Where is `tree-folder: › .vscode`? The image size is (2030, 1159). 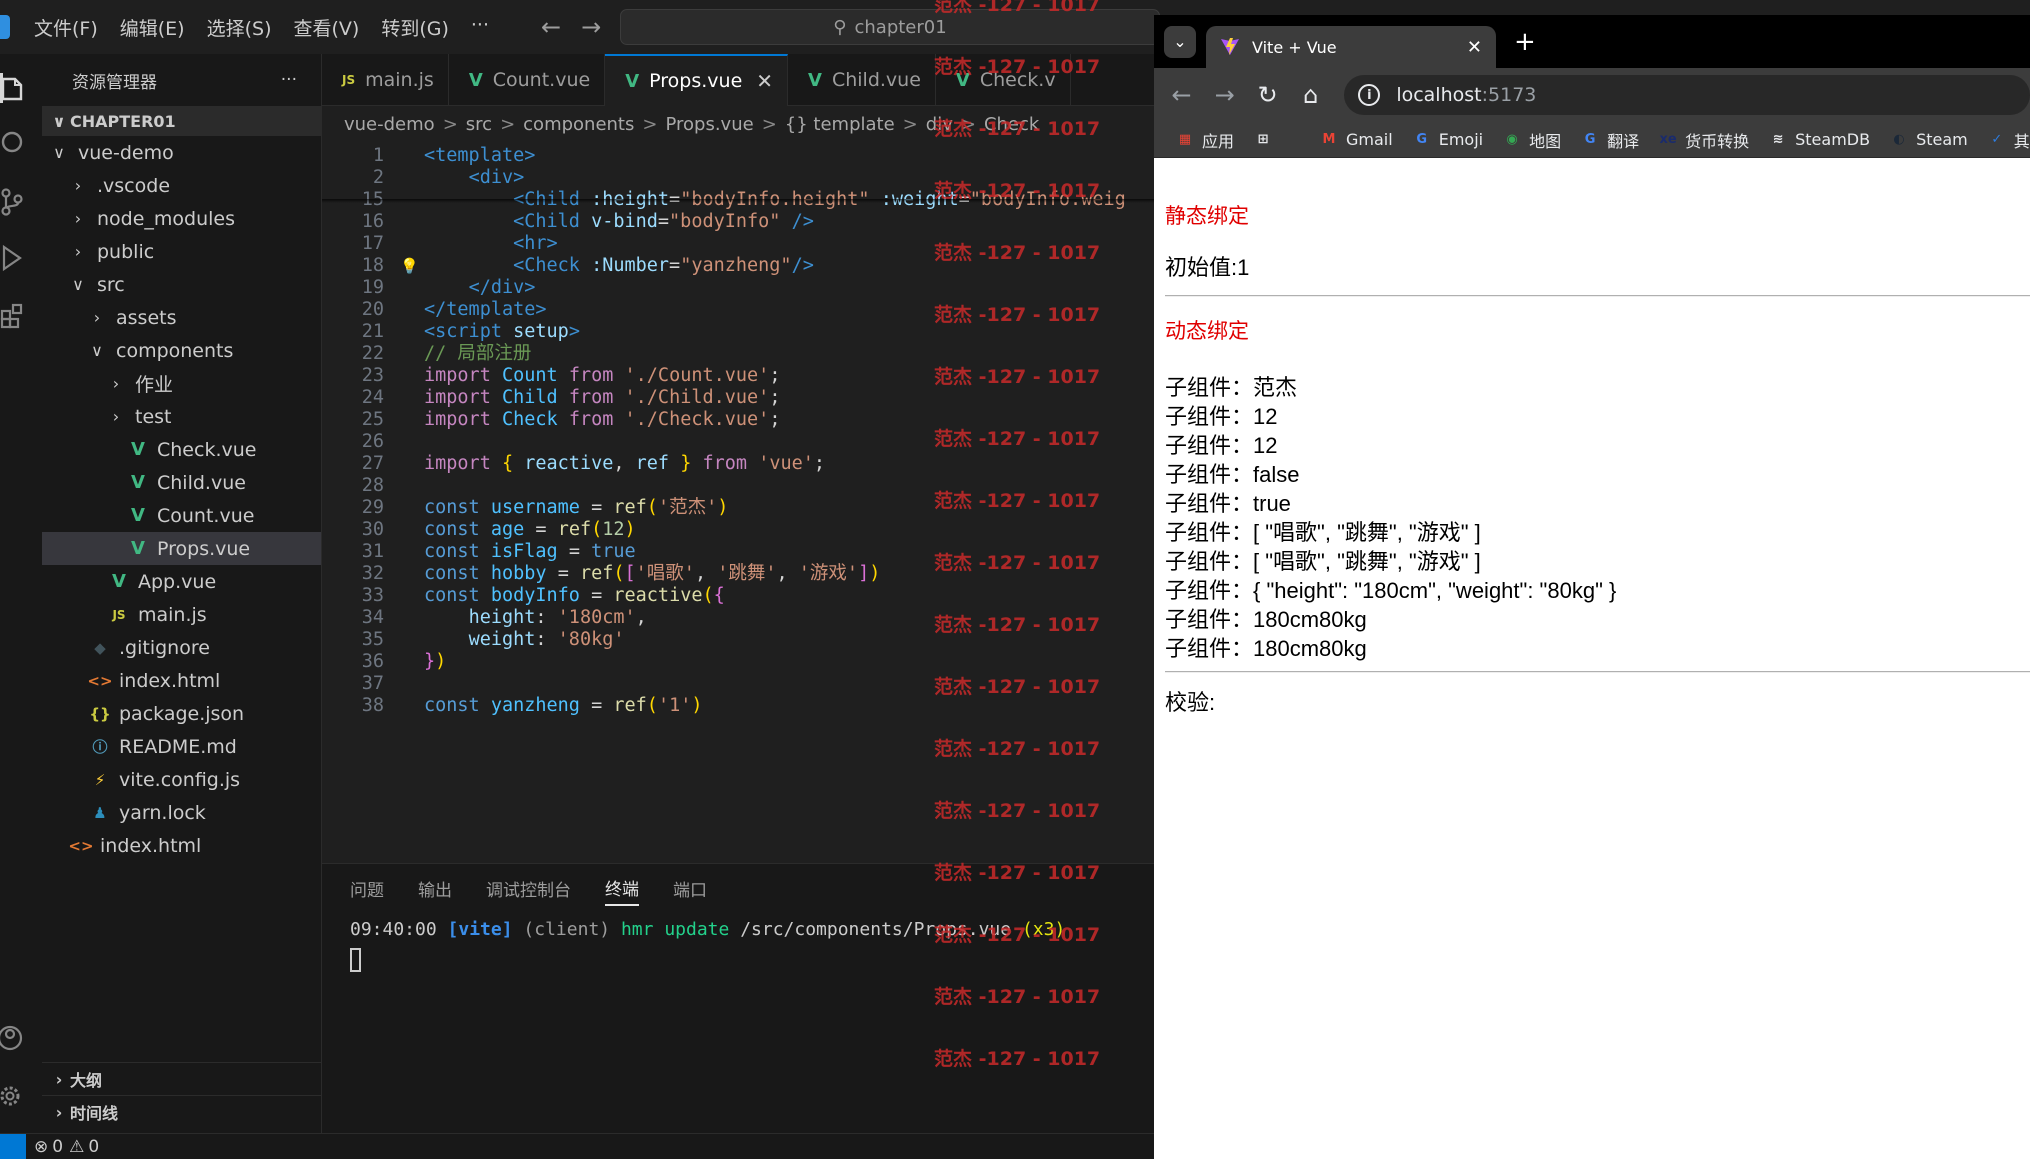 tree-folder: › .vscode is located at coordinates (181, 185).